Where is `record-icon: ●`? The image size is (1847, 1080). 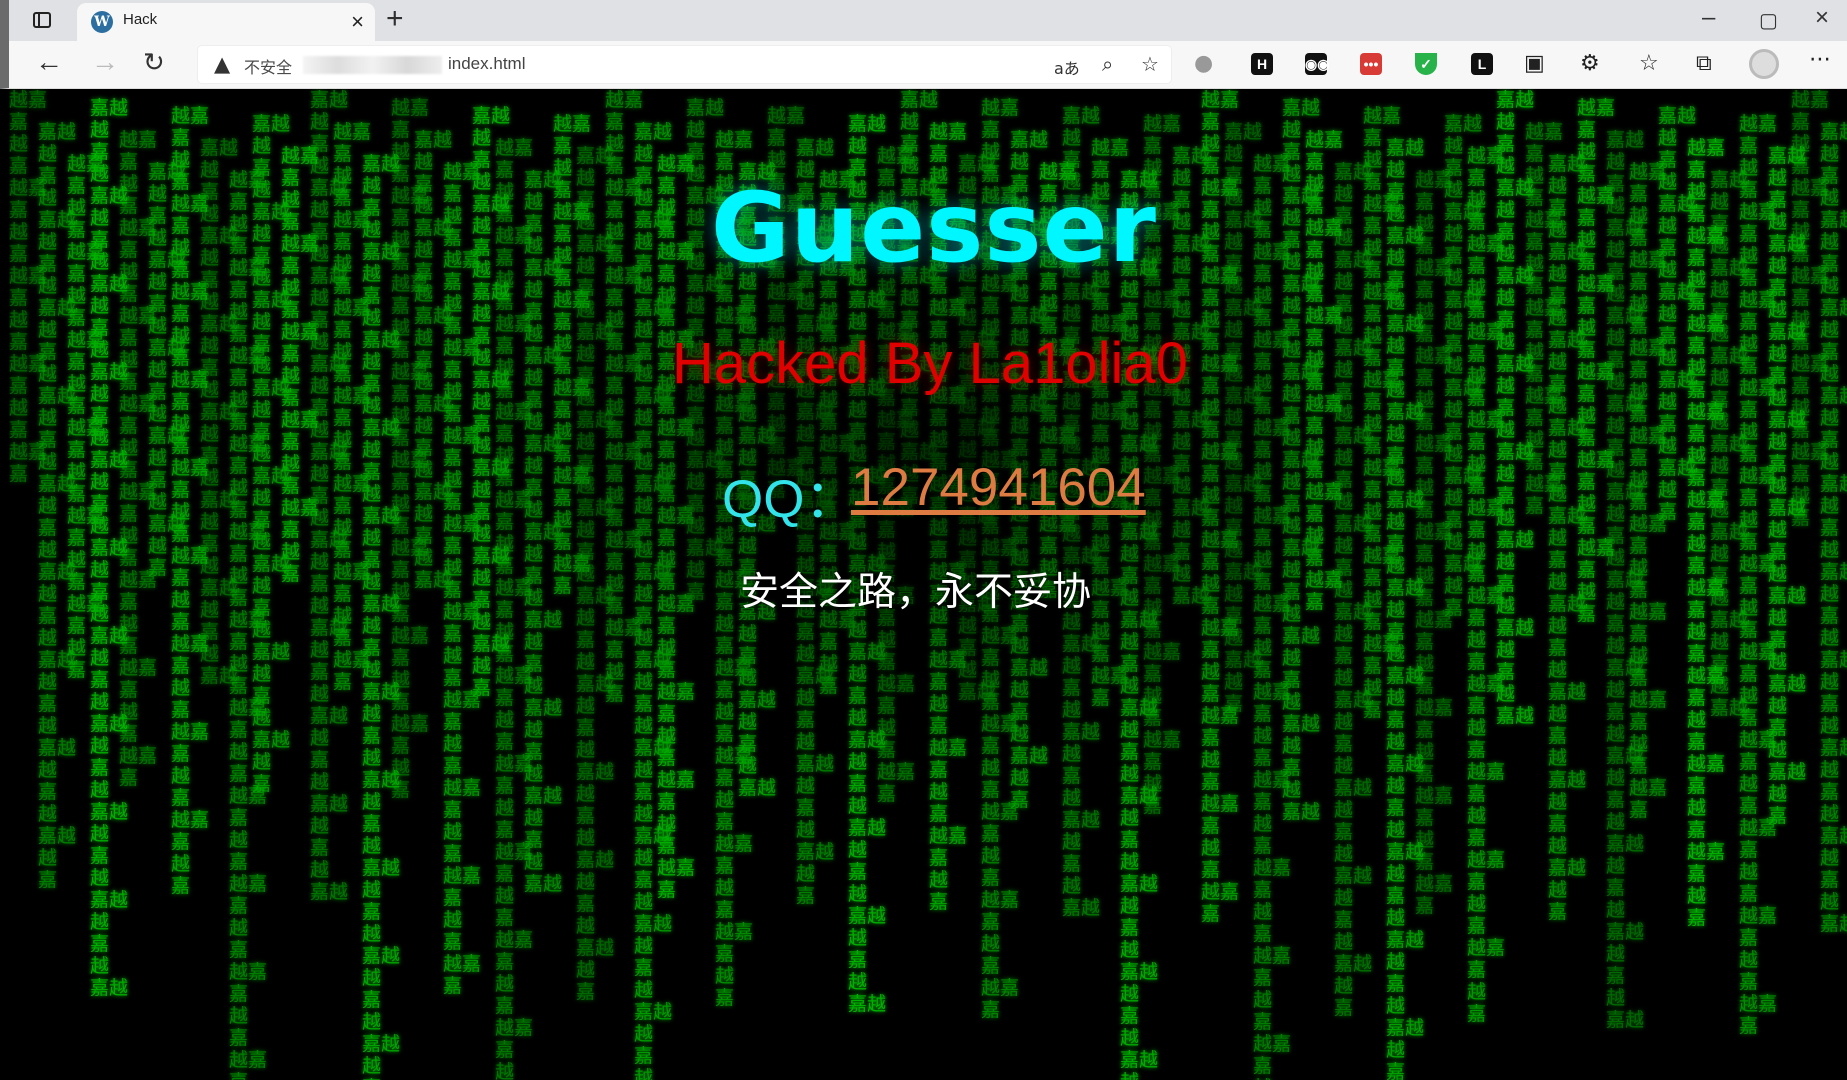
record-icon: ● is located at coordinates (1203, 63).